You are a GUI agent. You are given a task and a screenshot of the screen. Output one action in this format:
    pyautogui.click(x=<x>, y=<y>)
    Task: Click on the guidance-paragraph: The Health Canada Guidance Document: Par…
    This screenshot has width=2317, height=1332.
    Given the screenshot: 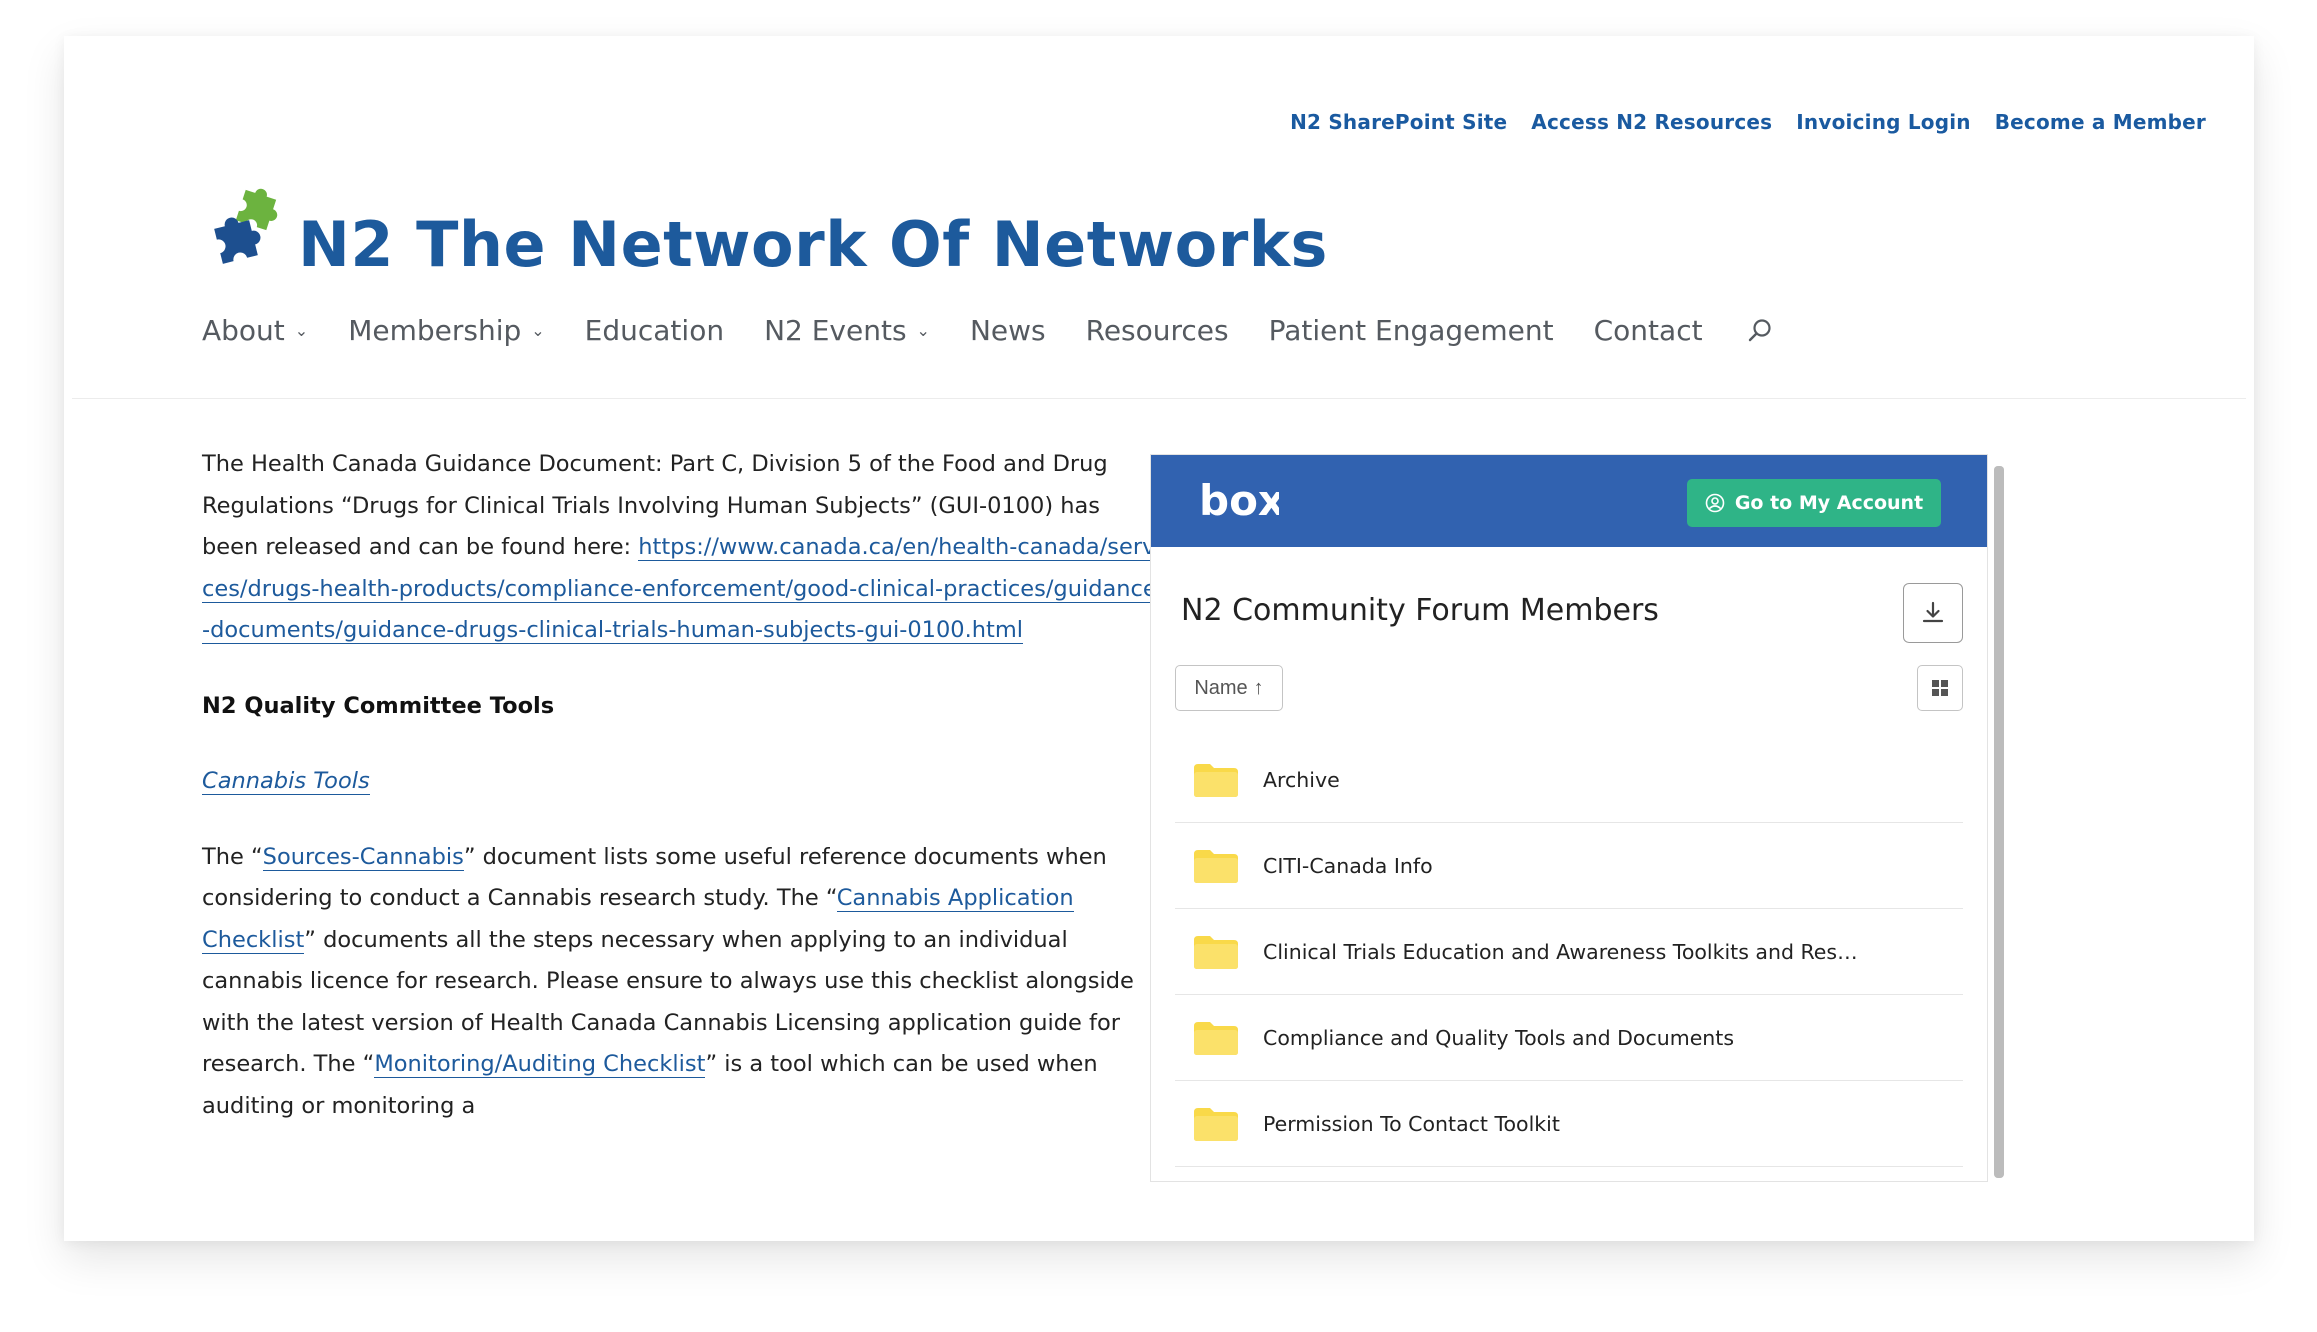 What is the action you would take?
    pyautogui.click(x=682, y=548)
    